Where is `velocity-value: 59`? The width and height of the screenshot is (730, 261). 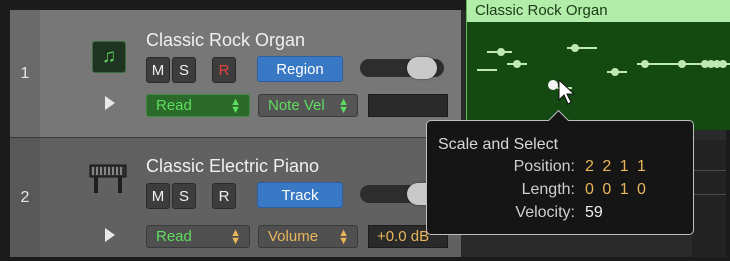
velocity-value: 59 is located at coordinates (594, 212).